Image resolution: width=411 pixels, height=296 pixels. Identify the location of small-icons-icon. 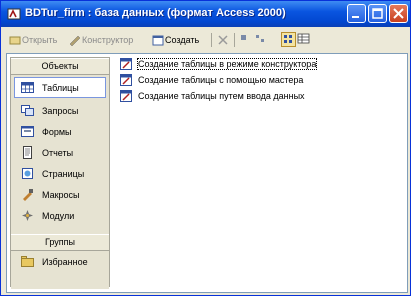
(260, 38).